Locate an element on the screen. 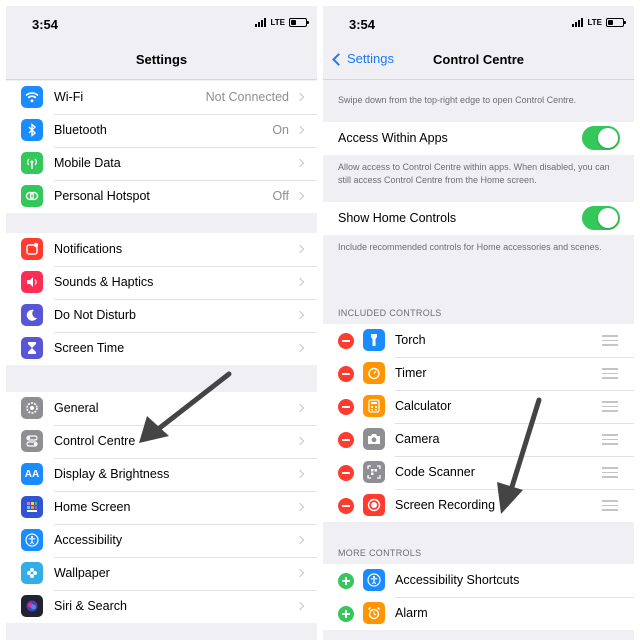 The image size is (640, 640). notifications-icon is located at coordinates (32, 249).